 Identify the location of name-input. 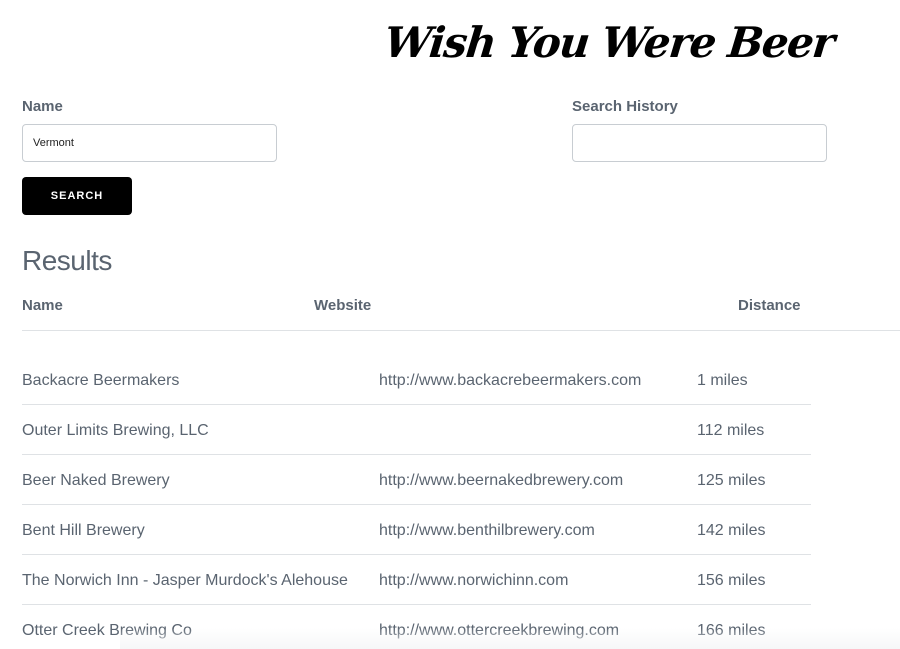
(149, 143).